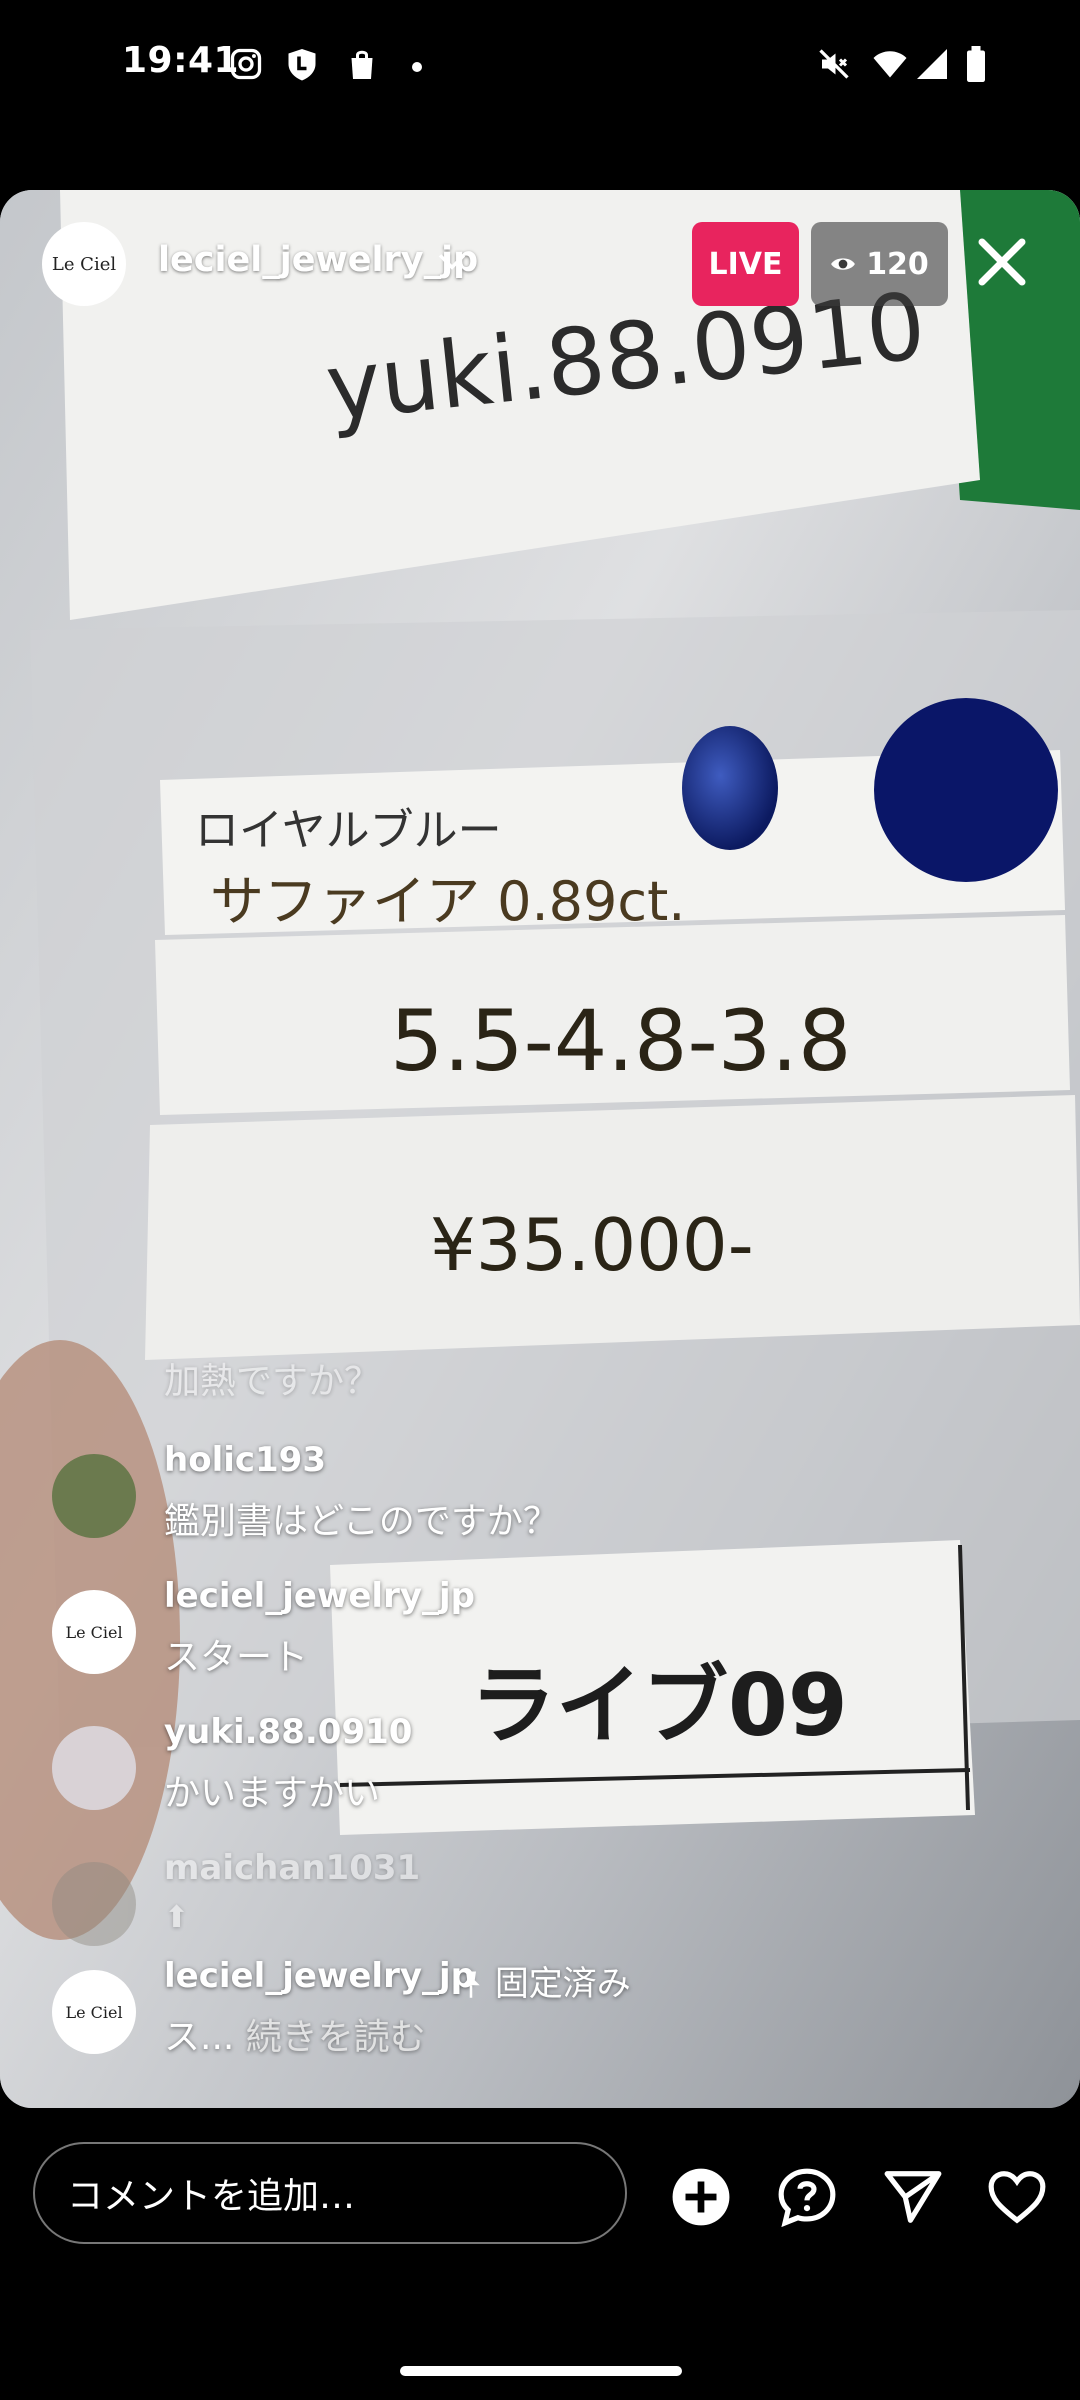 This screenshot has width=1080, height=2400. Describe the element at coordinates (380, 1908) in the screenshot. I see `comment-item: maichan1031 ⬆` at that location.